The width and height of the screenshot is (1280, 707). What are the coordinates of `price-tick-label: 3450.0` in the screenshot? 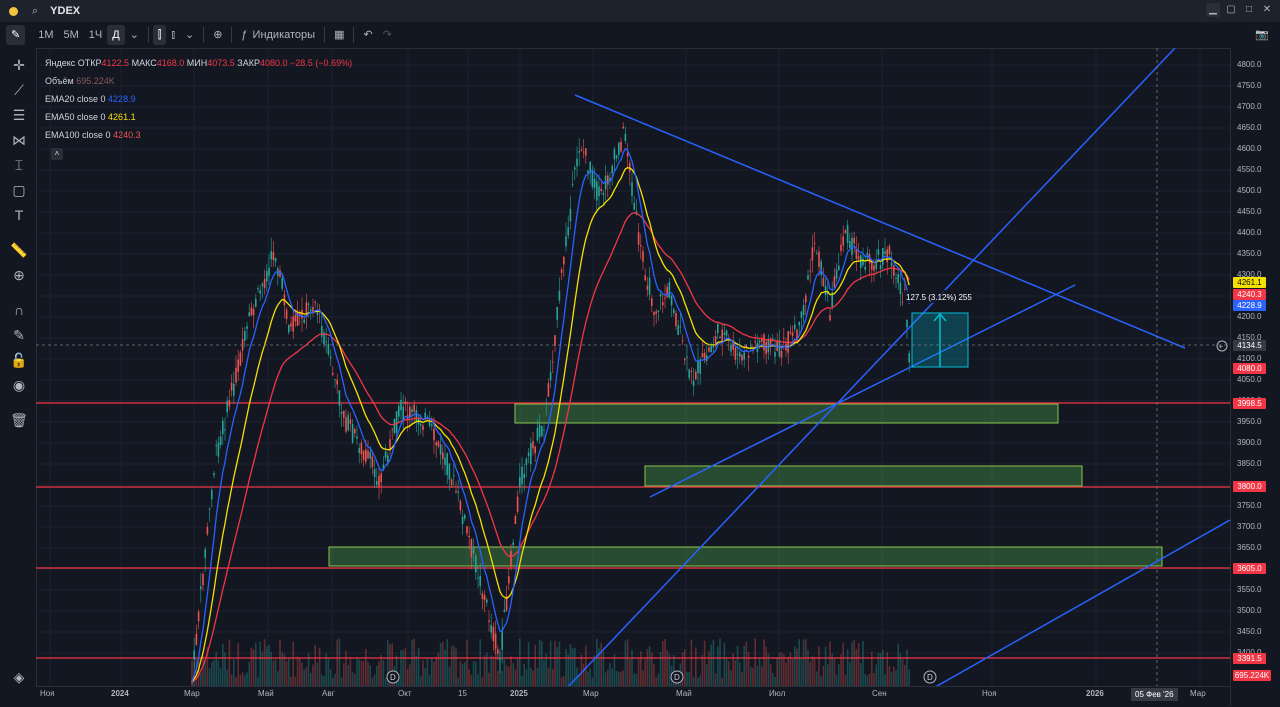 It's located at (1249, 631).